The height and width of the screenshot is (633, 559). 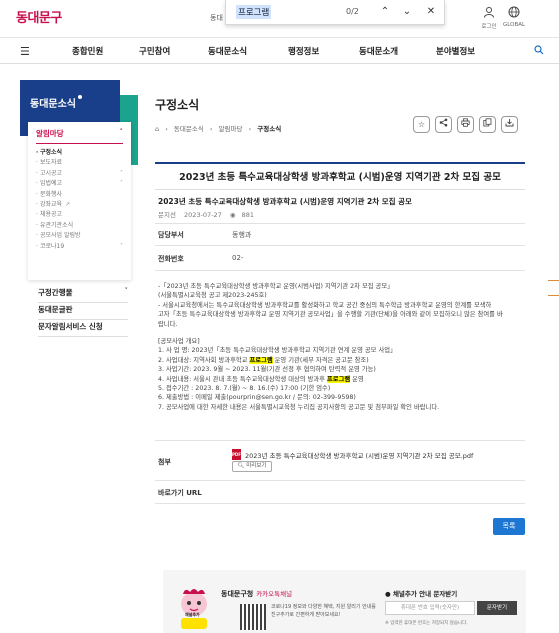 What do you see at coordinates (194, 609) in the screenshot?
I see `mascot-image` at bounding box center [194, 609].